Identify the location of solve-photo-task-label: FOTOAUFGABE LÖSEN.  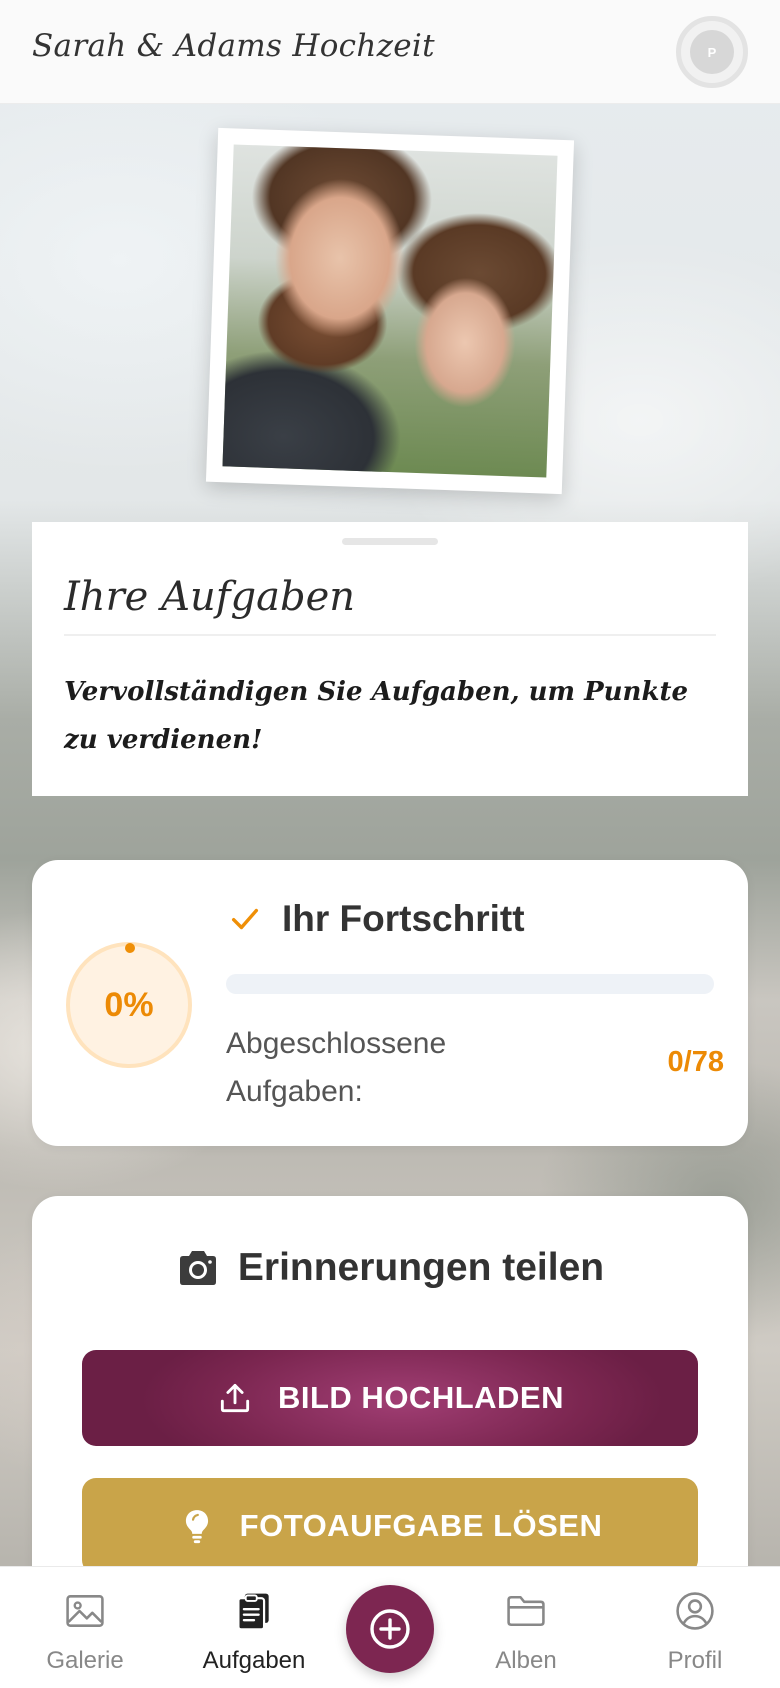
(421, 1525).